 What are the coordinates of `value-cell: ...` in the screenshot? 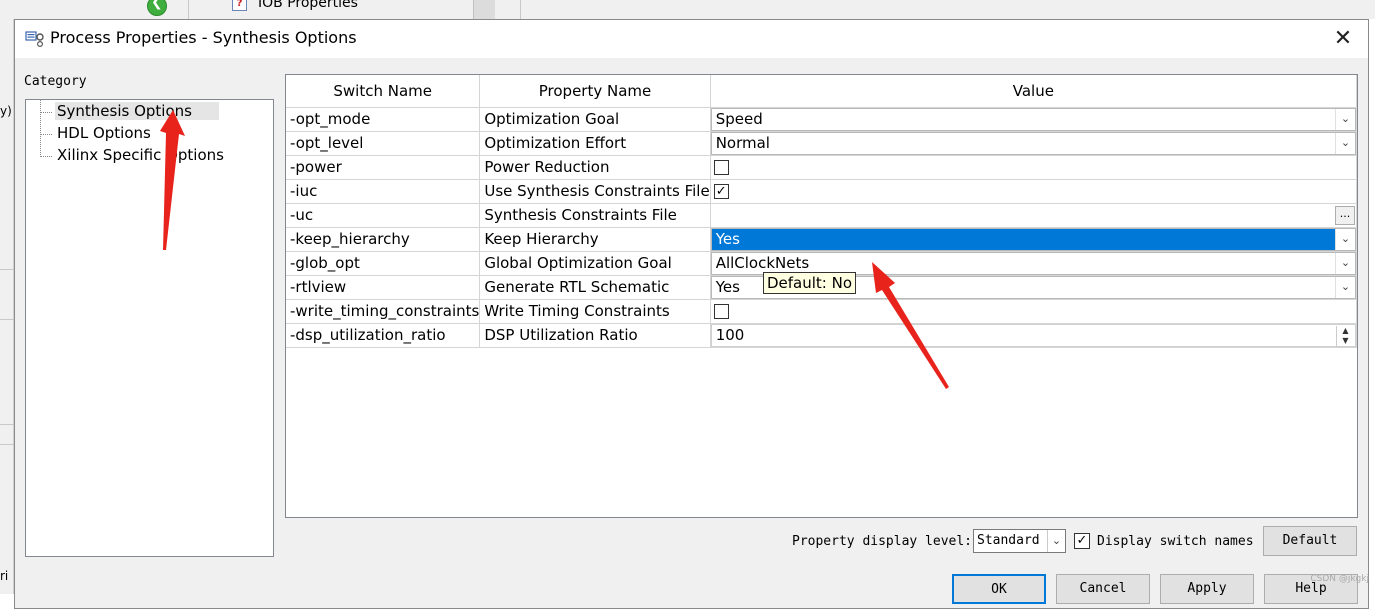 It's located at (1033, 215).